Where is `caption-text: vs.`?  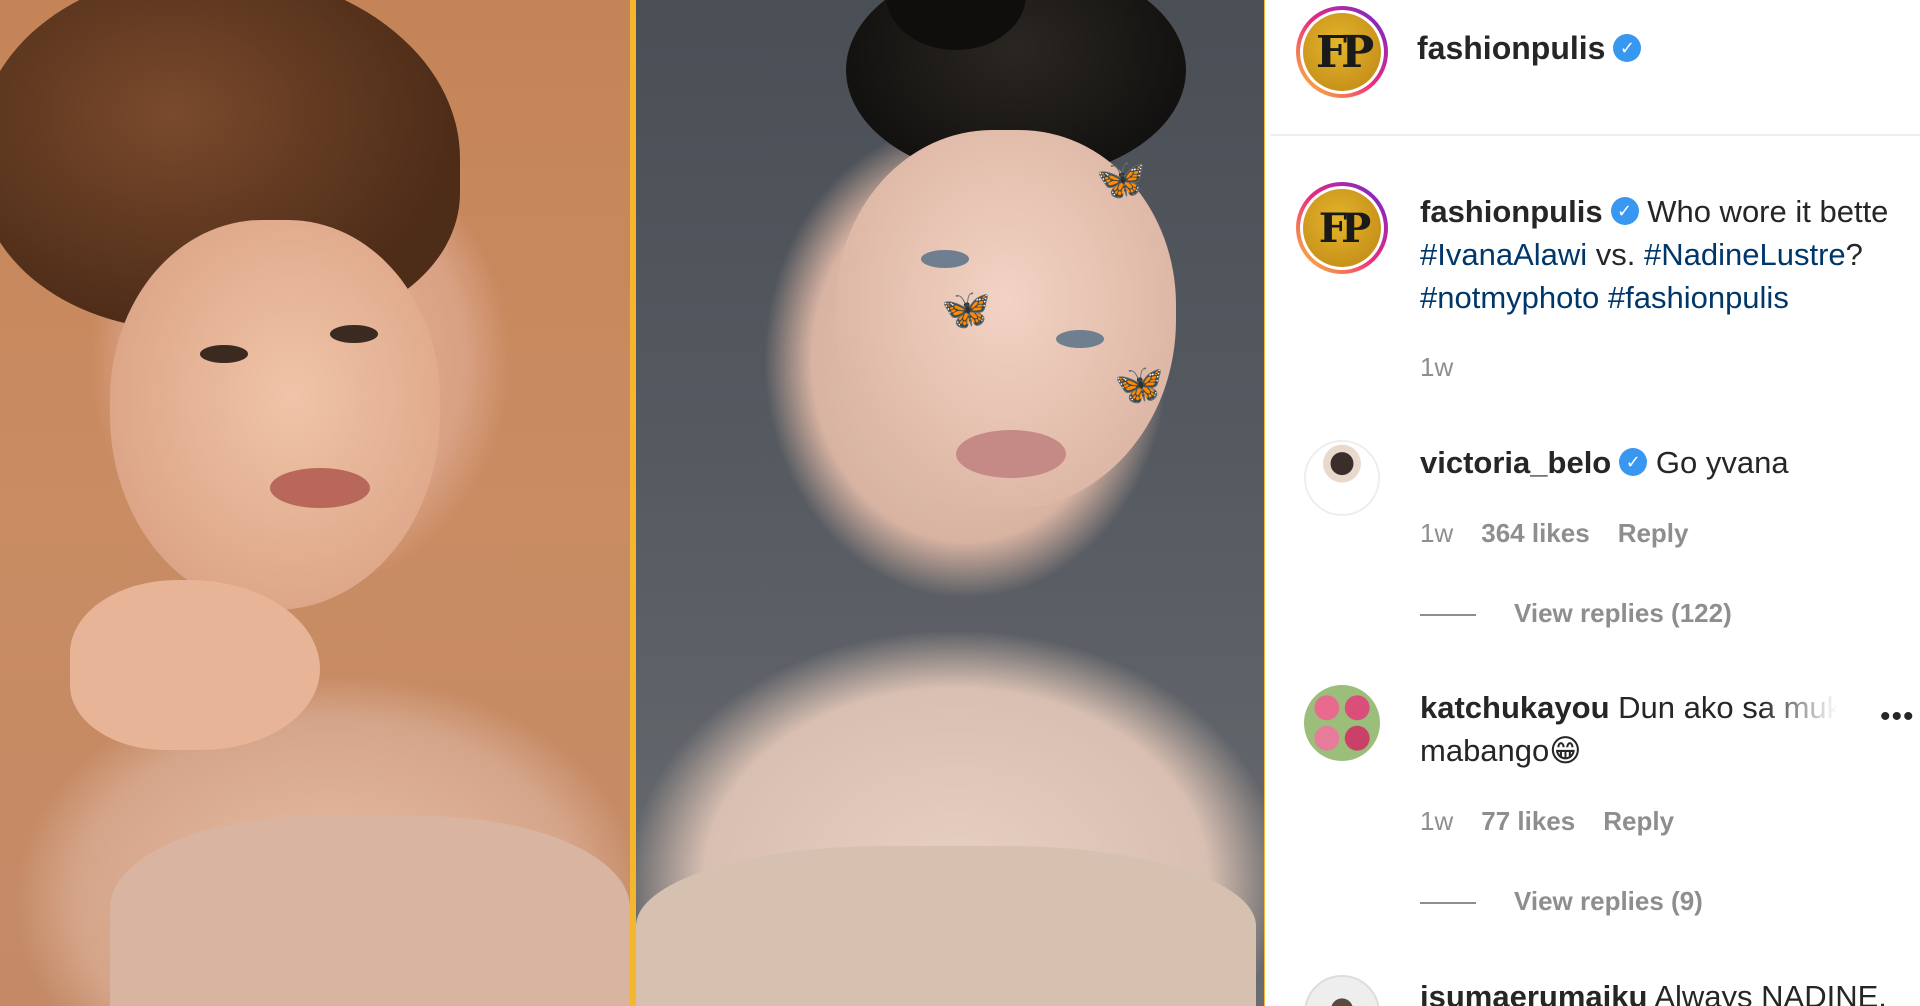
caption-text: vs. is located at coordinates (1615, 254).